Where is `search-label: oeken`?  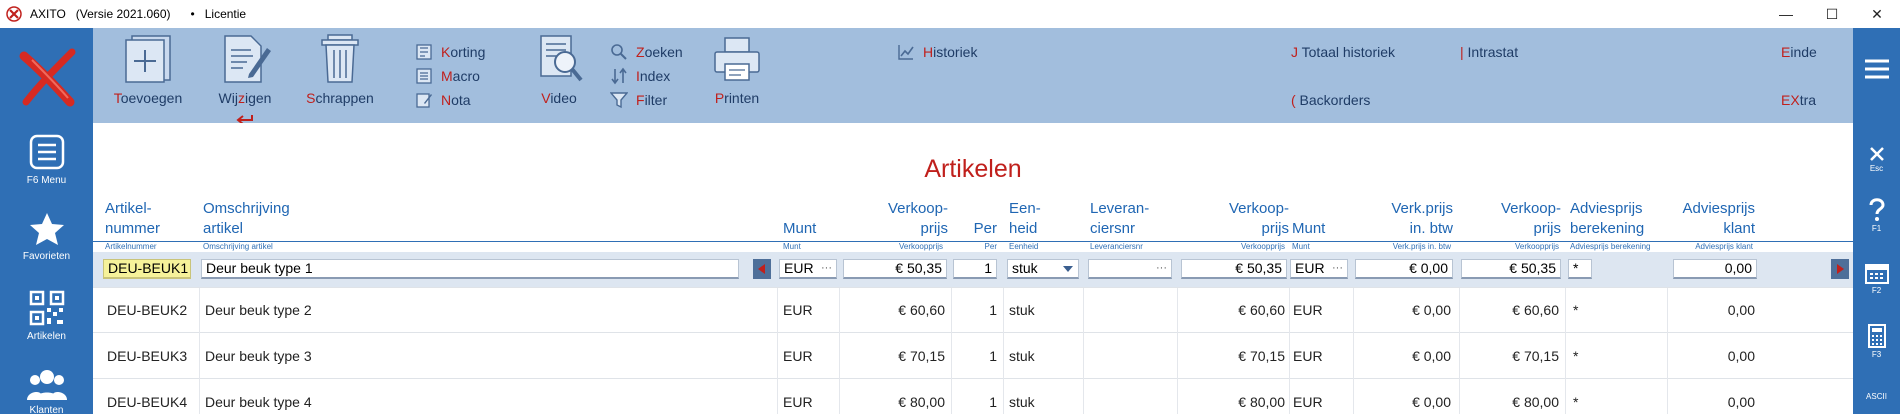 search-label: oeken is located at coordinates (663, 52).